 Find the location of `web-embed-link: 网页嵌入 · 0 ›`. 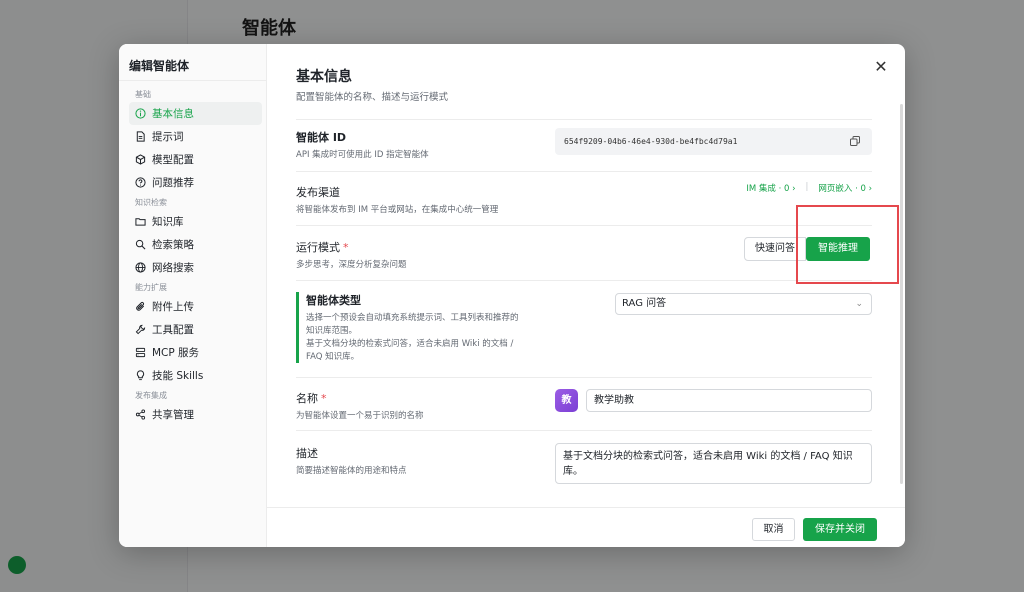

web-embed-link: 网页嵌入 · 0 › is located at coordinates (845, 188).